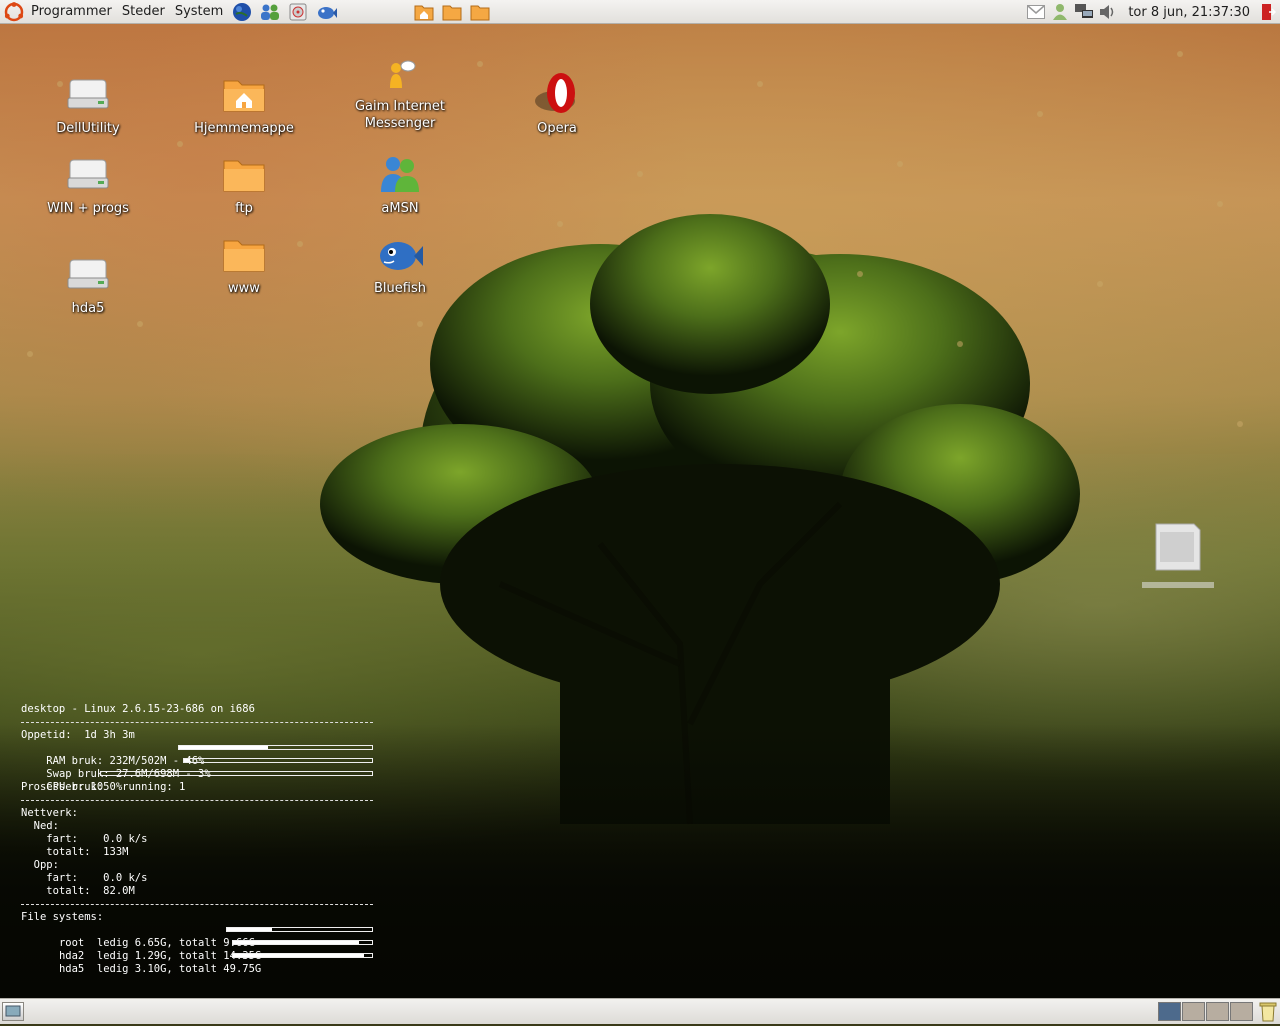 Image resolution: width=1280 pixels, height=1026 pixels. I want to click on desktop-icon-label: Opera, so click(557, 128).